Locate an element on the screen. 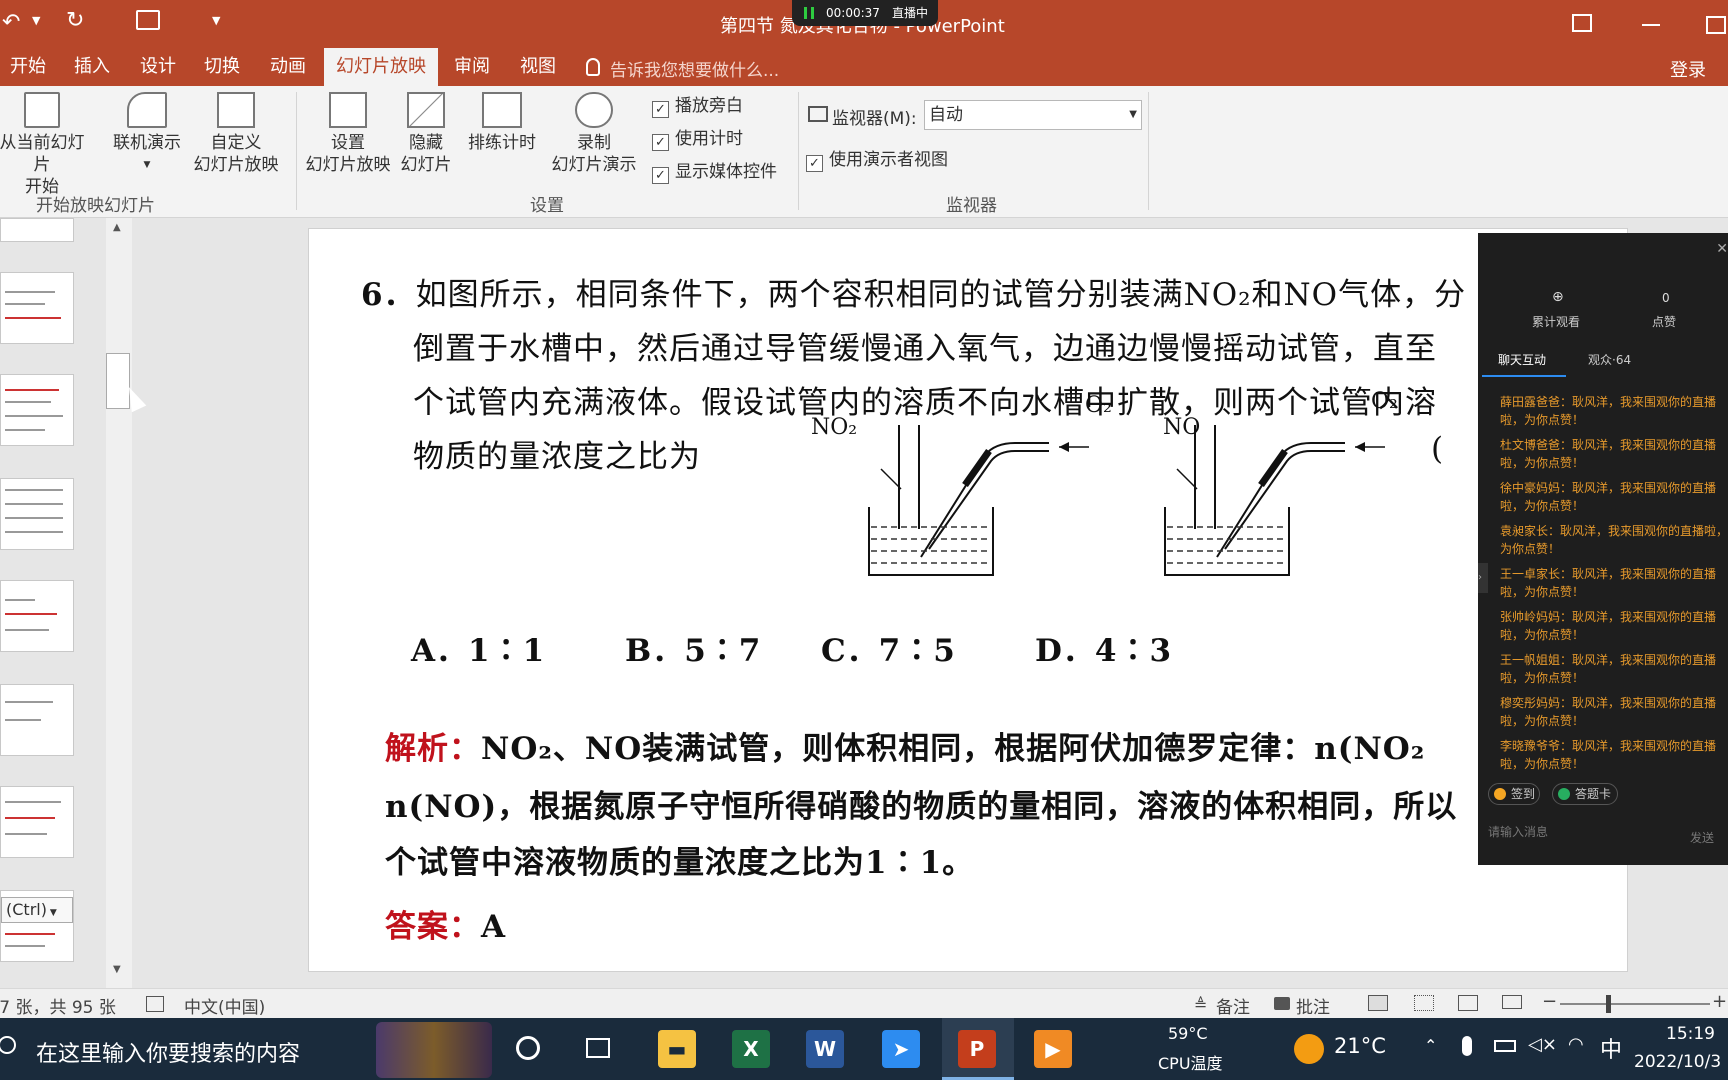 This screenshot has height=1080, width=1728. slideshow-quick-icon is located at coordinates (148, 20).